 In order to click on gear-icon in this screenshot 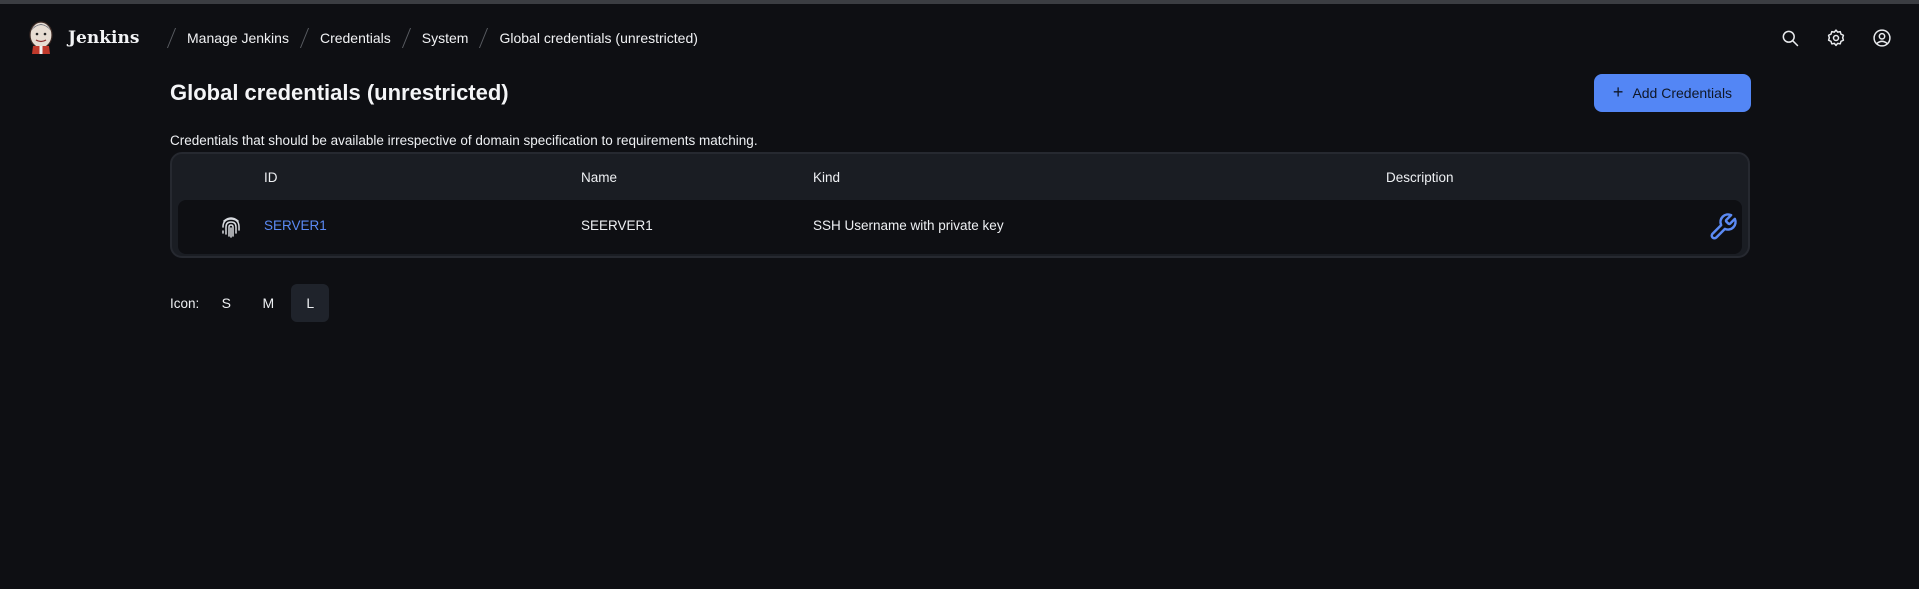, I will do `click(1836, 38)`.